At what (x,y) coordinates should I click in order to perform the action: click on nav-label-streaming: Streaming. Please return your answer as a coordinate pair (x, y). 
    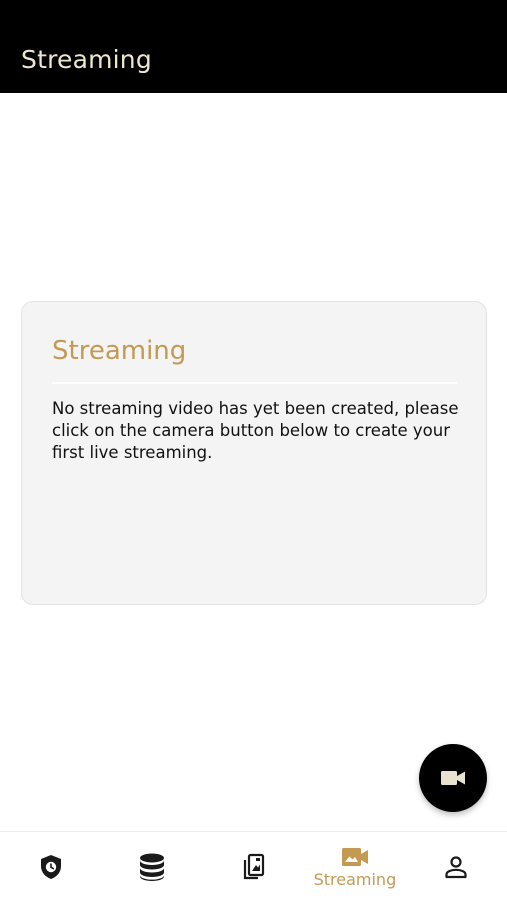
    Looking at the image, I should click on (355, 879).